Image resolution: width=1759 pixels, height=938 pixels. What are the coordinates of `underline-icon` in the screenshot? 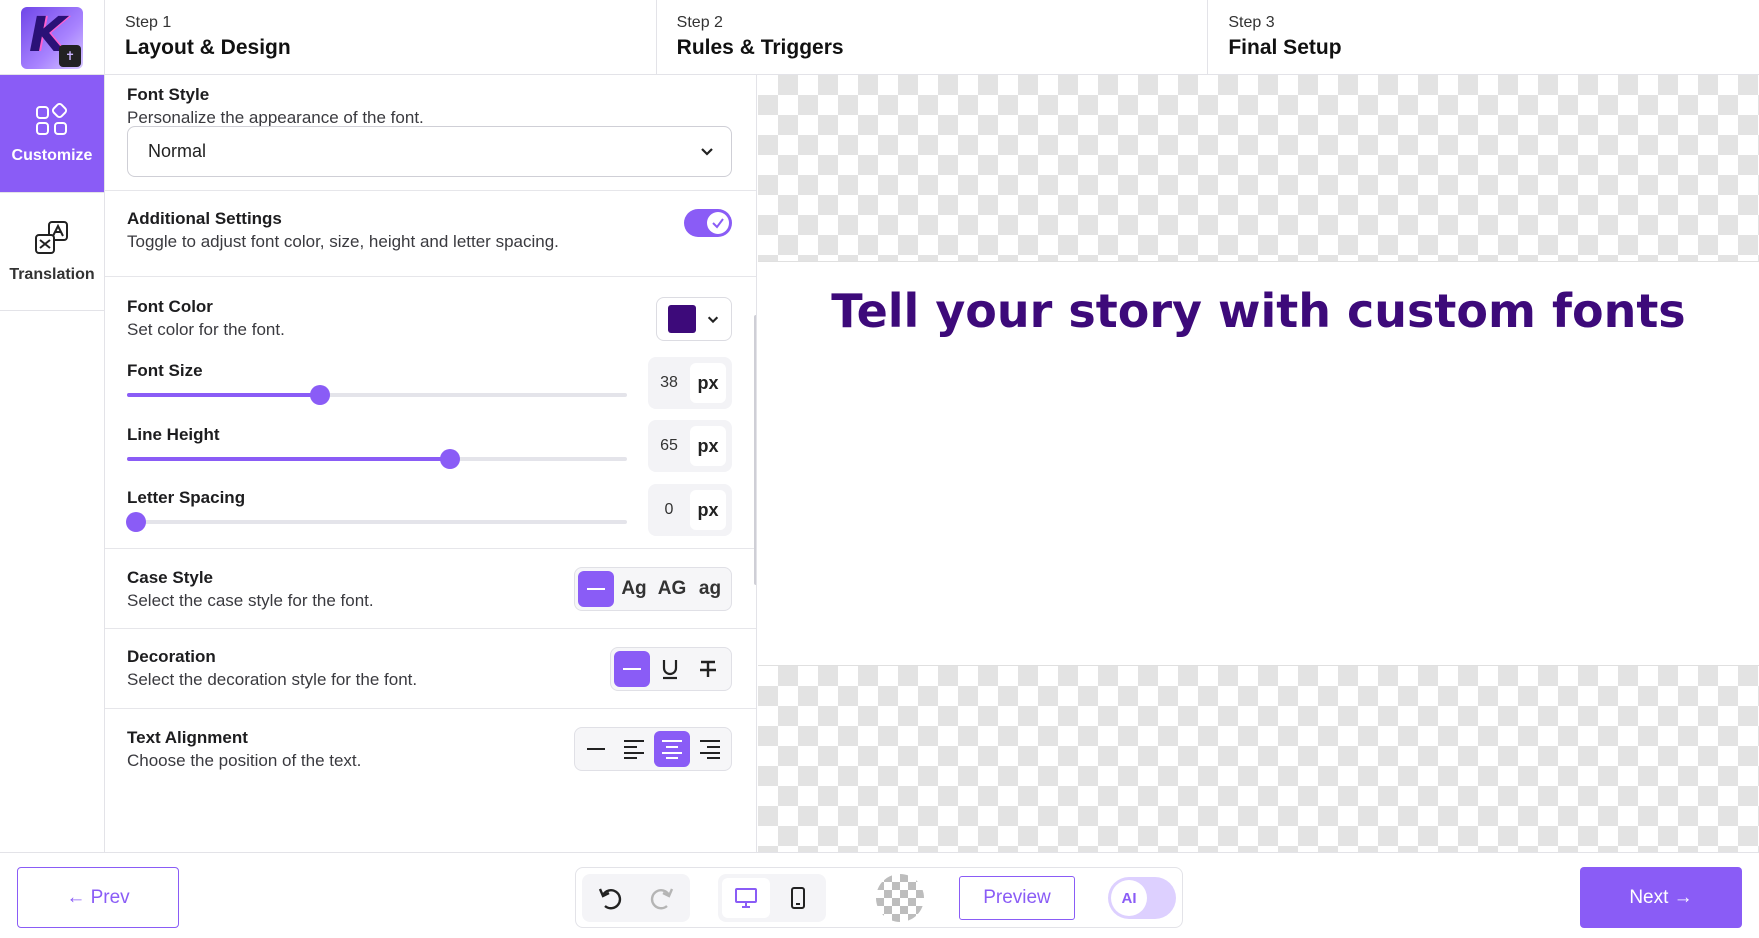 It's located at (670, 670).